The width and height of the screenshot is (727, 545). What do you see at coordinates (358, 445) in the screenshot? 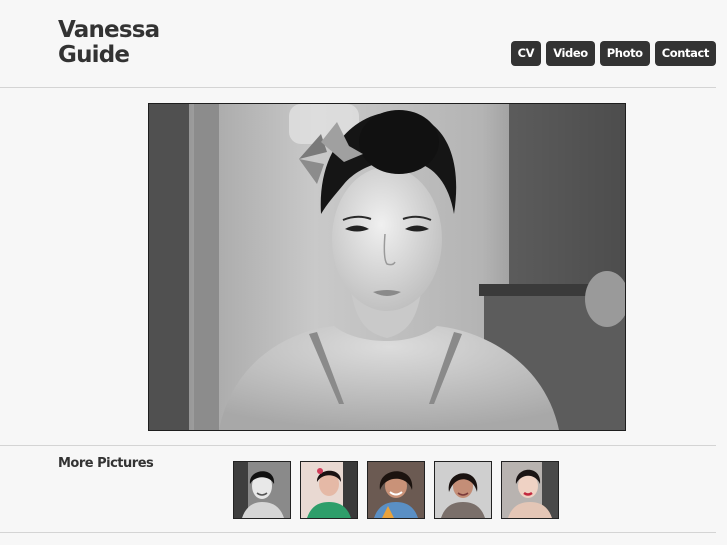
I see `section-divider` at bounding box center [358, 445].